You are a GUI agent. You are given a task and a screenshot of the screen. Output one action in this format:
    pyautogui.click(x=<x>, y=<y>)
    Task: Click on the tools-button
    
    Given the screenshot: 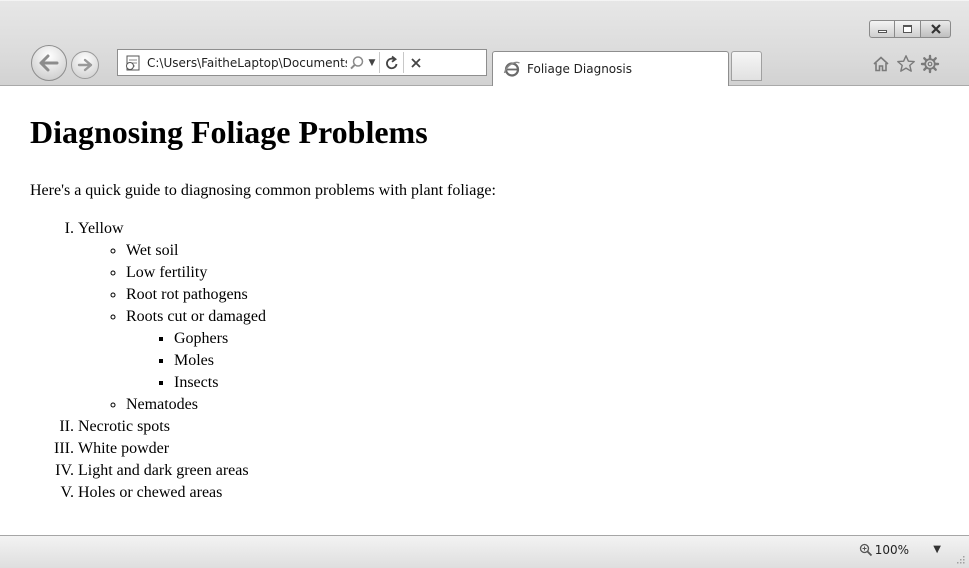 What is the action you would take?
    pyautogui.click(x=930, y=64)
    